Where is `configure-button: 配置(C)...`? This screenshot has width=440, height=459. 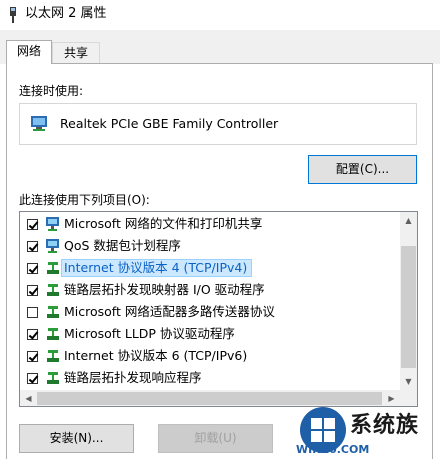 configure-button: 配置(C)... is located at coordinates (362, 169).